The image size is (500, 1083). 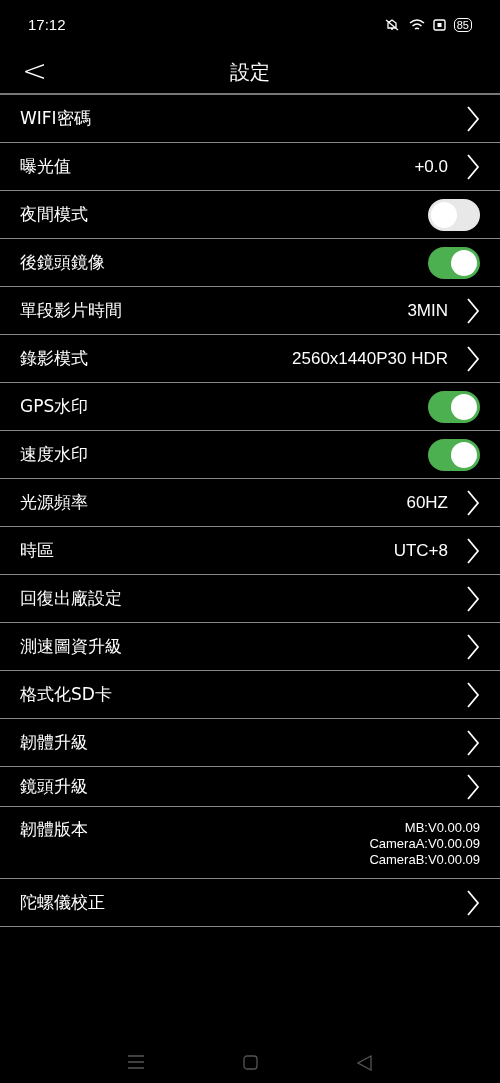 What do you see at coordinates (416, 25) in the screenshot?
I see `wifi-icon` at bounding box center [416, 25].